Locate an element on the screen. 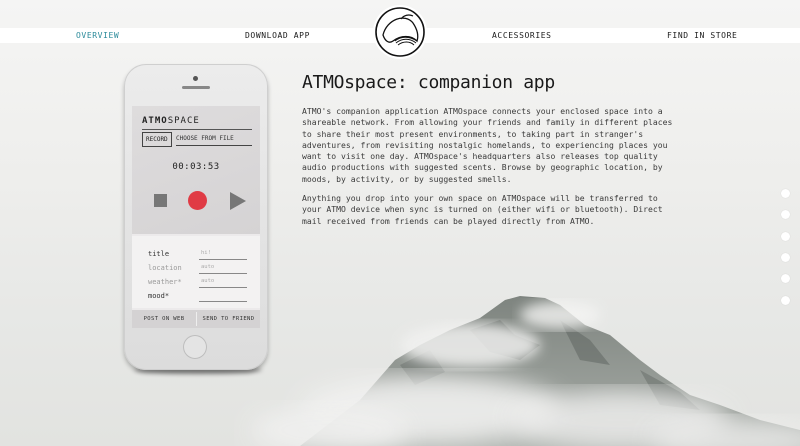  nav-download-app: DOWNLOAD APP is located at coordinates (277, 35).